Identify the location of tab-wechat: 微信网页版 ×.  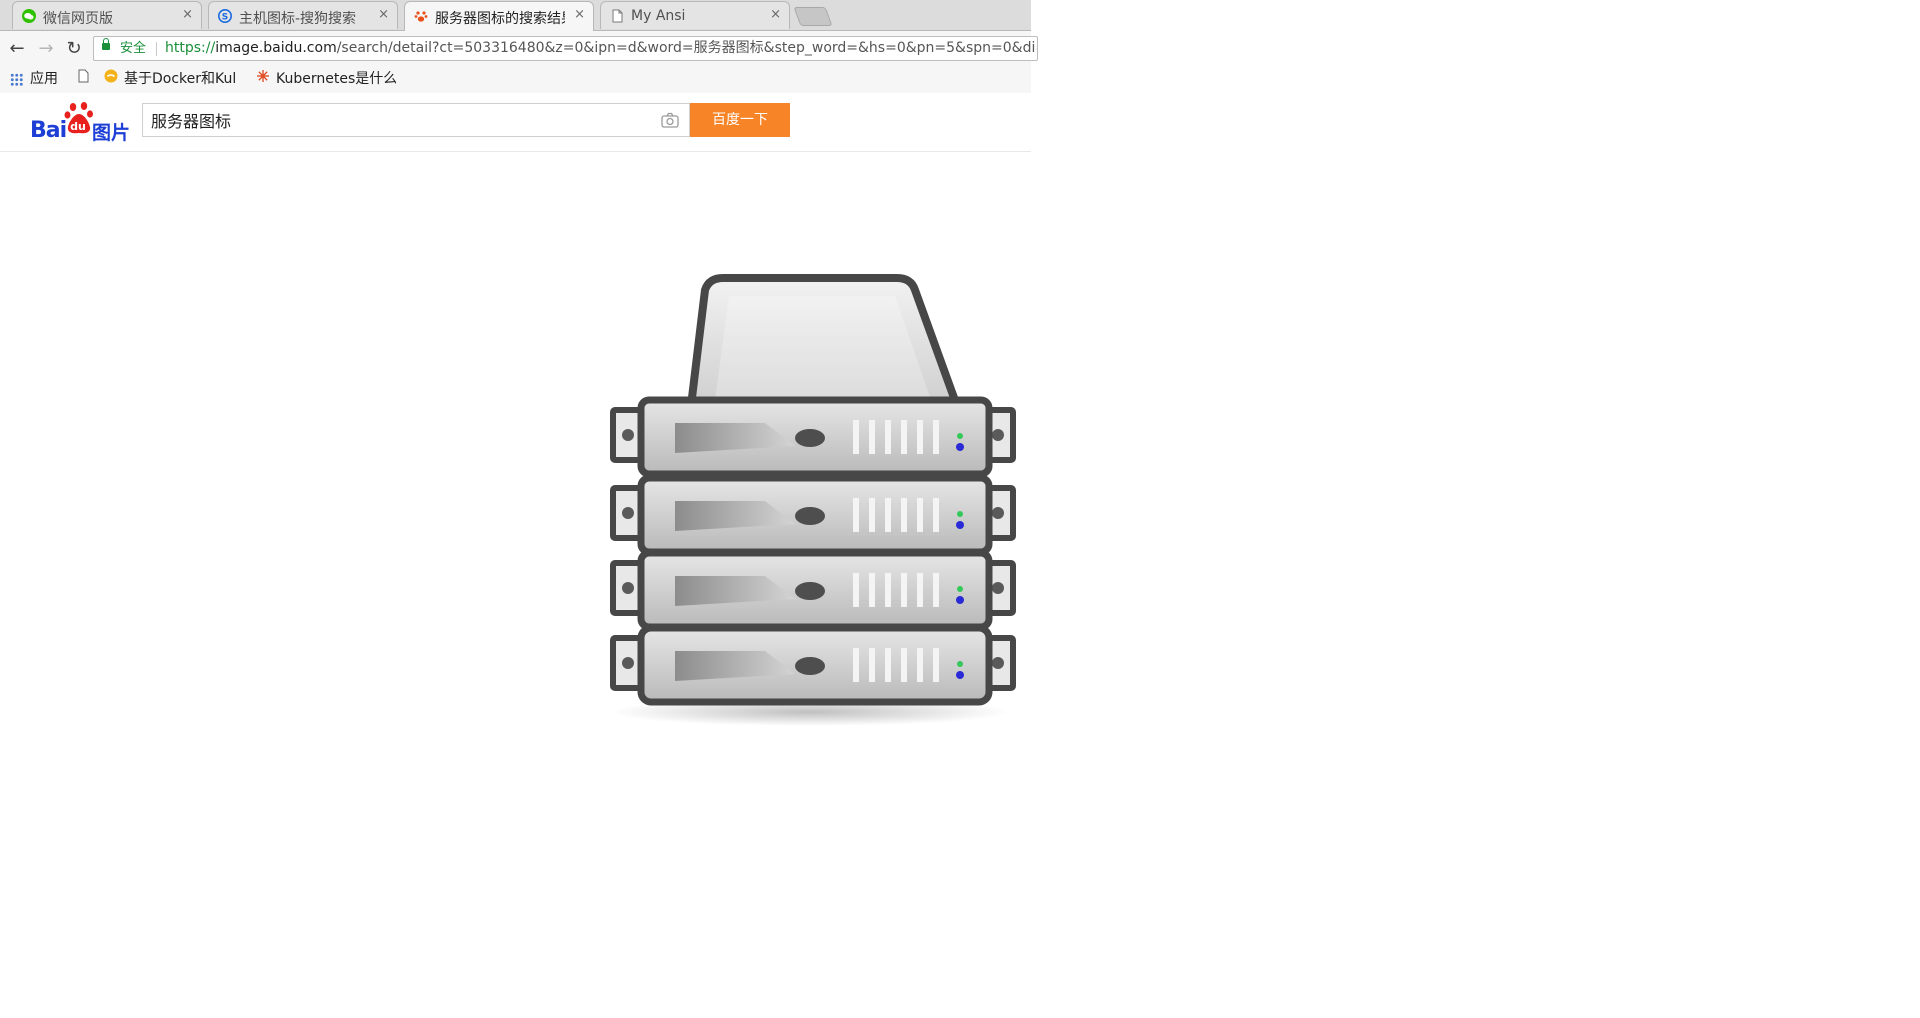
(107, 15).